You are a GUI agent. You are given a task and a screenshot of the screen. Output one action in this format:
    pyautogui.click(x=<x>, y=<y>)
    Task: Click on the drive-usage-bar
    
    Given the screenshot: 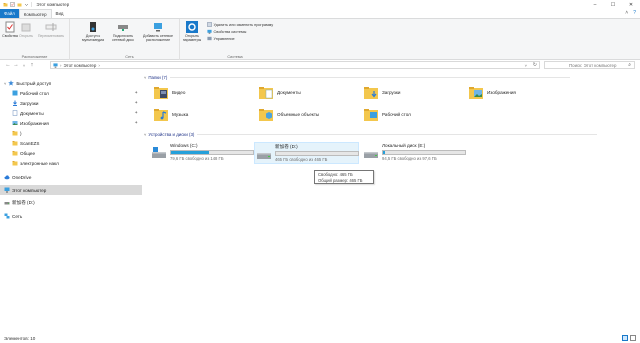 What is the action you would take?
    pyautogui.click(x=424, y=152)
    